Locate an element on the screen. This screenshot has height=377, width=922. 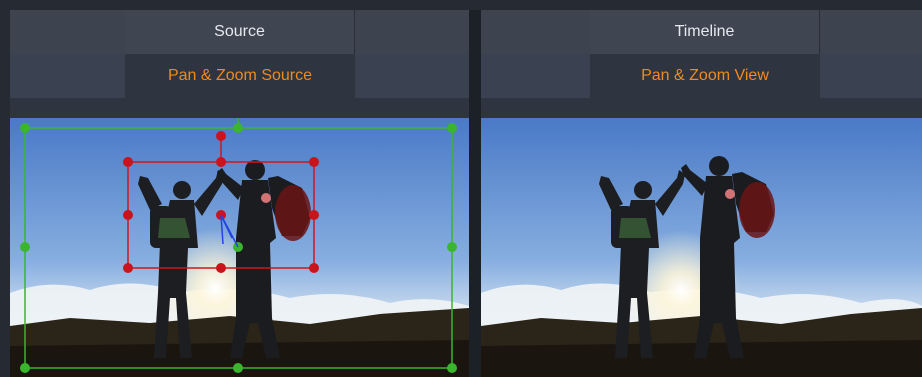
timeline-tab-row: Timeline is located at coordinates (701, 32).